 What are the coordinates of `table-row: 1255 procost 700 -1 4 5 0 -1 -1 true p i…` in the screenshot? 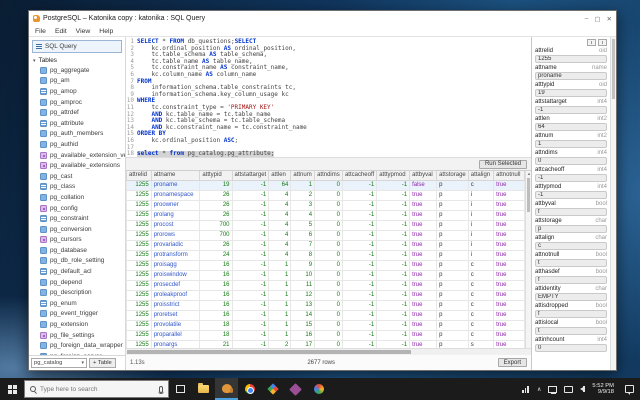 It's located at (325, 225).